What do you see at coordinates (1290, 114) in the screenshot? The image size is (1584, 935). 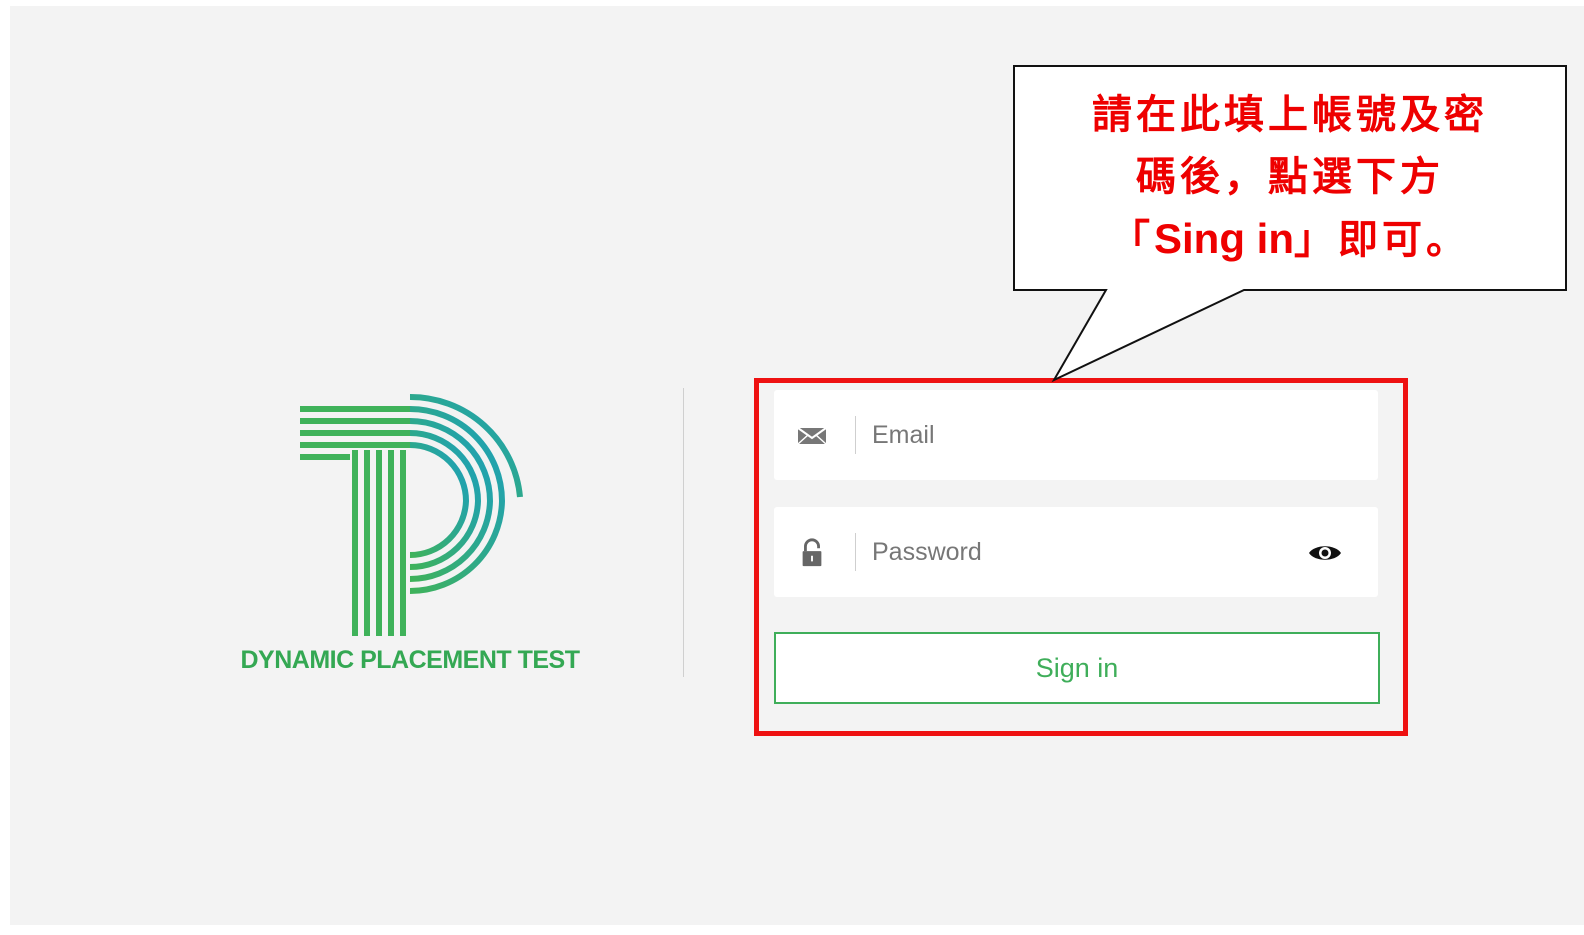 I see `callout-line-1: 請在此填上帳號及密` at bounding box center [1290, 114].